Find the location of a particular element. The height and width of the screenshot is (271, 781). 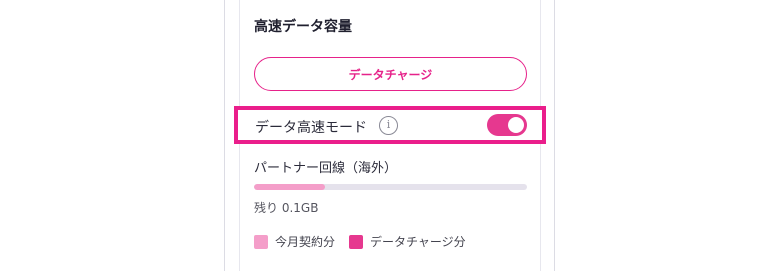

legend-item-charge: データチャージ分 is located at coordinates (407, 241).